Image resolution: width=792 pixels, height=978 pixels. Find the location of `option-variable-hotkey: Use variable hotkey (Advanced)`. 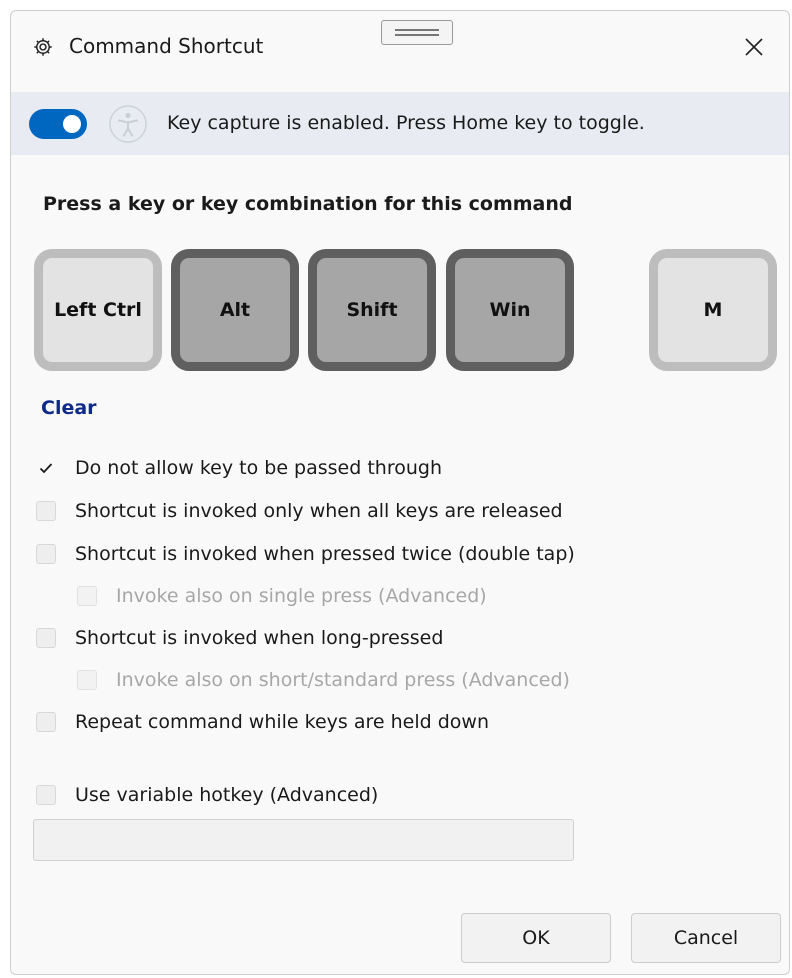

option-variable-hotkey: Use variable hotkey (Advanced) is located at coordinates (207, 795).